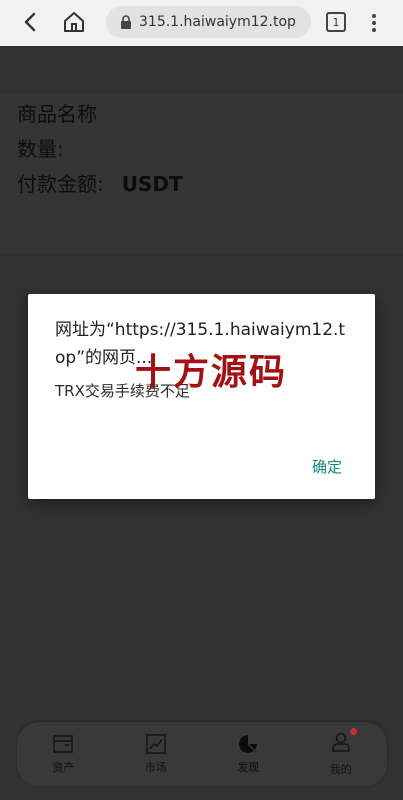  Describe the element at coordinates (152, 184) in the screenshot. I see `amount-currency: USDT` at that location.